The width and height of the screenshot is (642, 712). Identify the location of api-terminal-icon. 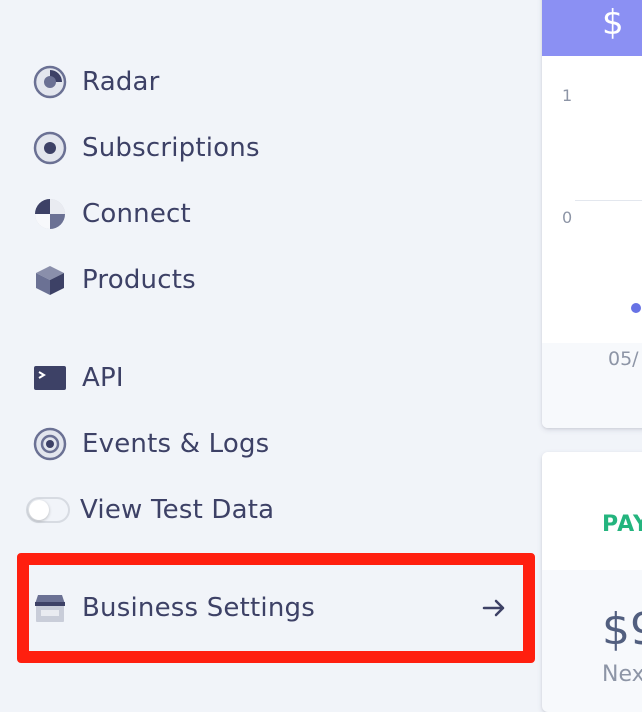
(50, 378).